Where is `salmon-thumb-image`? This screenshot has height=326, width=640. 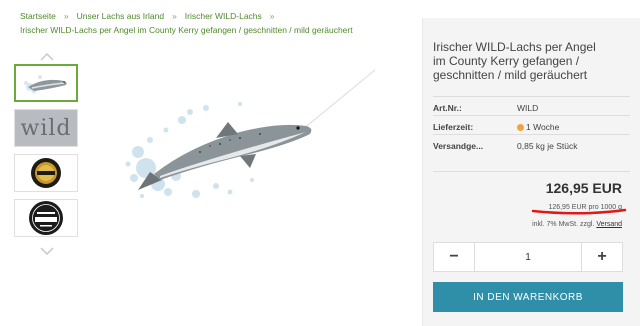
salmon-thumb-image is located at coordinates (45, 84).